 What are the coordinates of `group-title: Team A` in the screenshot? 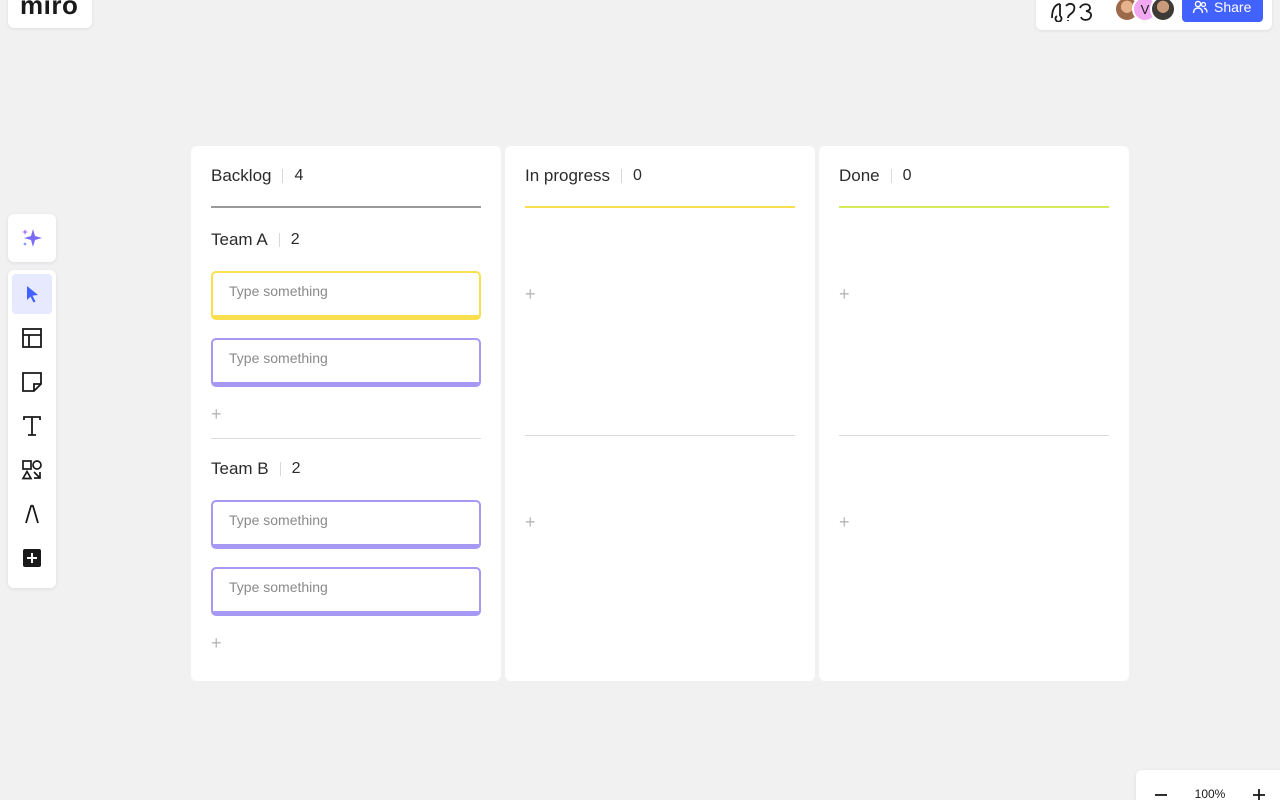 It's located at (239, 239).